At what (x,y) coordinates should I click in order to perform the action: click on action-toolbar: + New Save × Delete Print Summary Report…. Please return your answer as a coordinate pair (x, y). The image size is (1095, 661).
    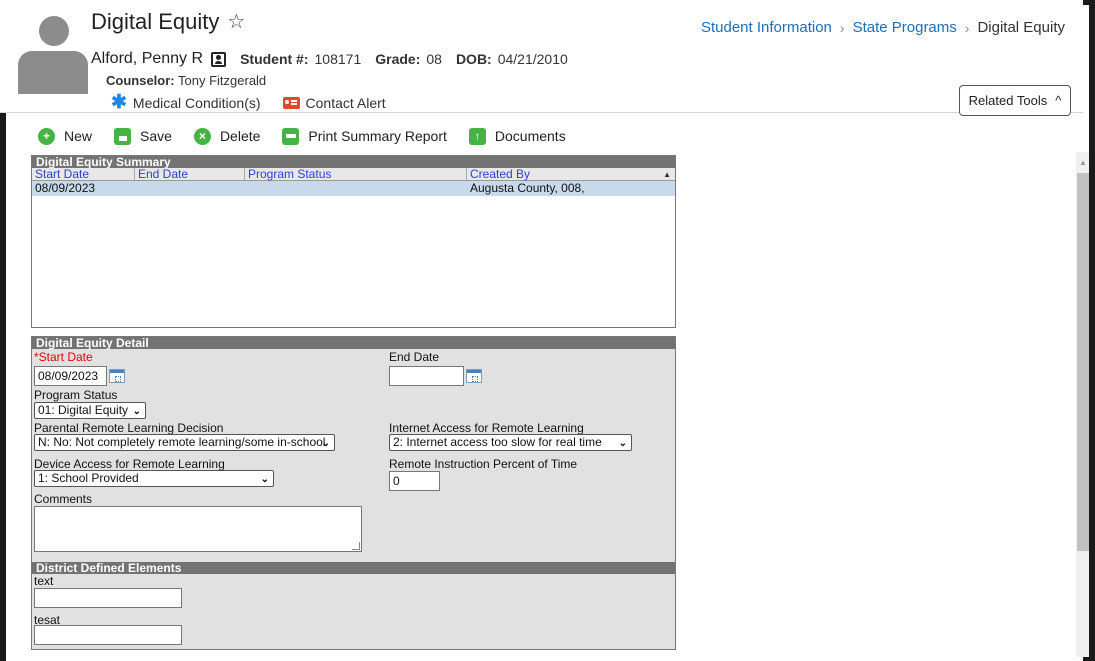
    Looking at the image, I should click on (544, 136).